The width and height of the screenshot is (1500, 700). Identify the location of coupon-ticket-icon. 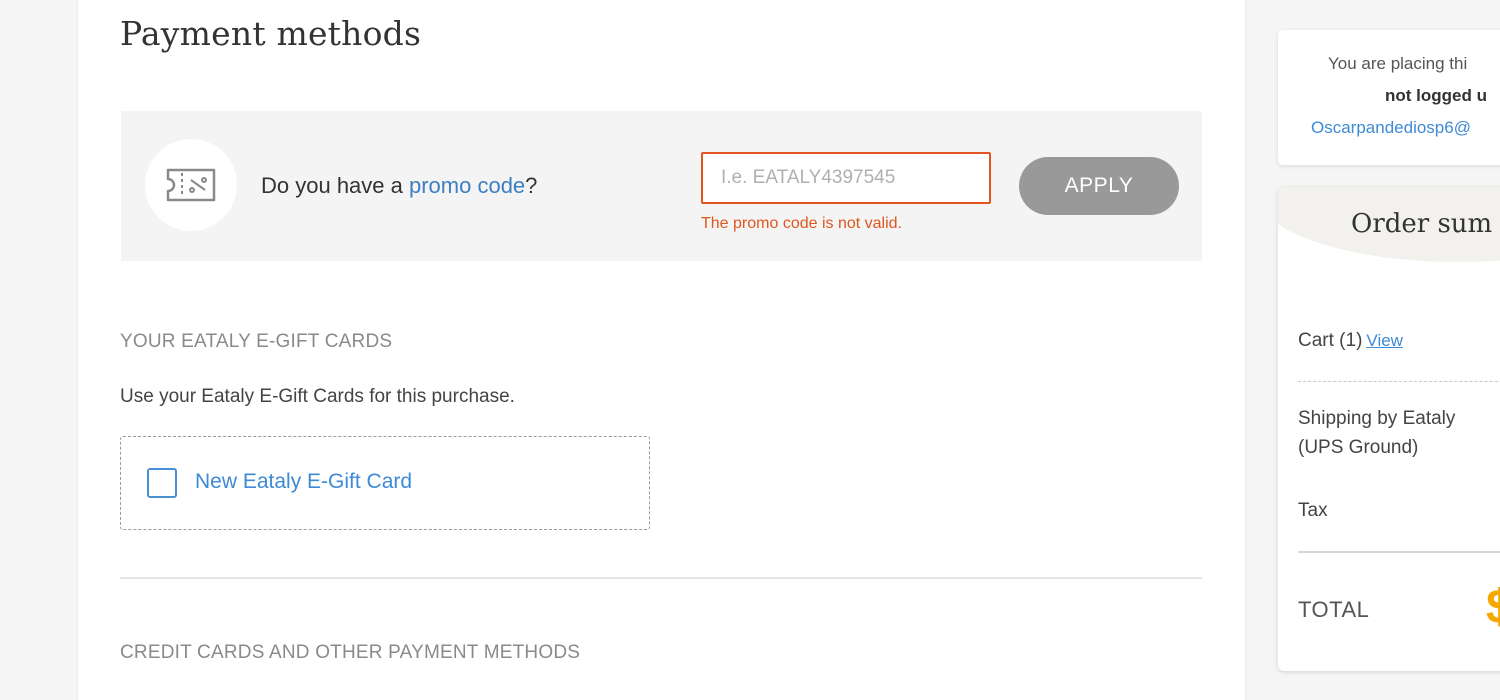
(191, 185).